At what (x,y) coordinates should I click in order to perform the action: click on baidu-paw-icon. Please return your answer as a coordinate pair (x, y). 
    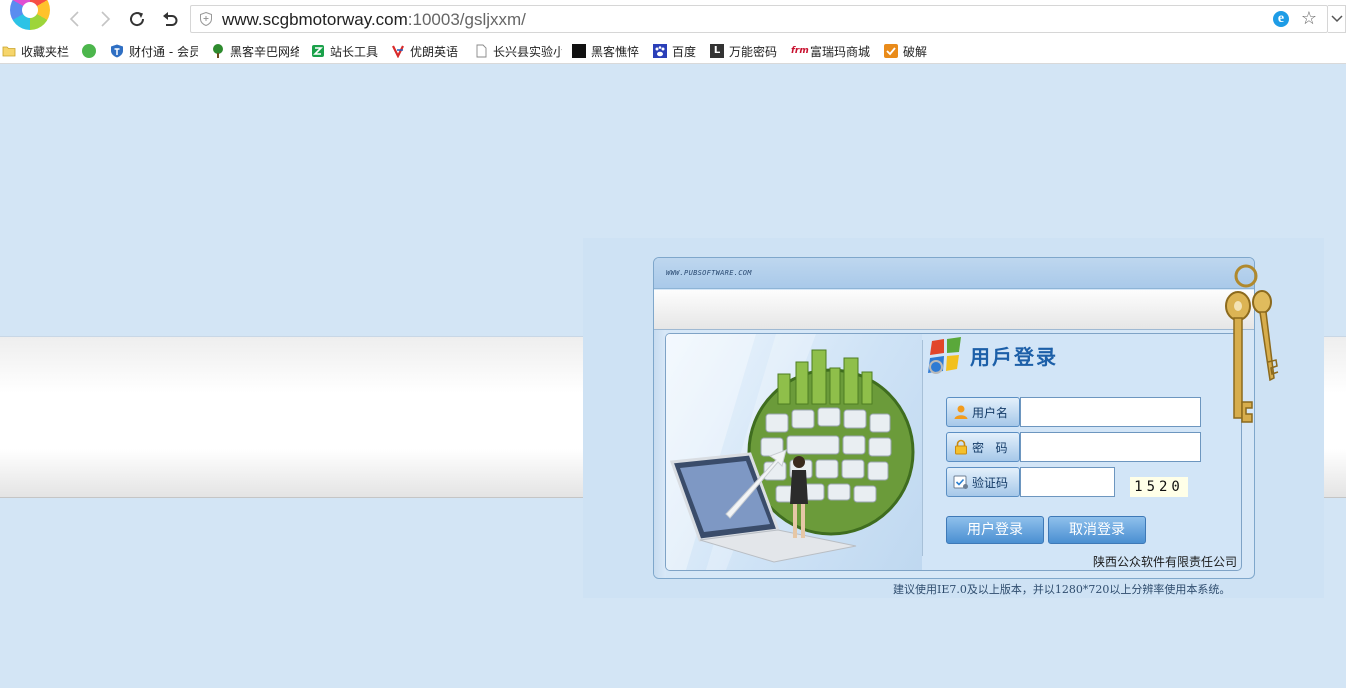
    Looking at the image, I should click on (660, 51).